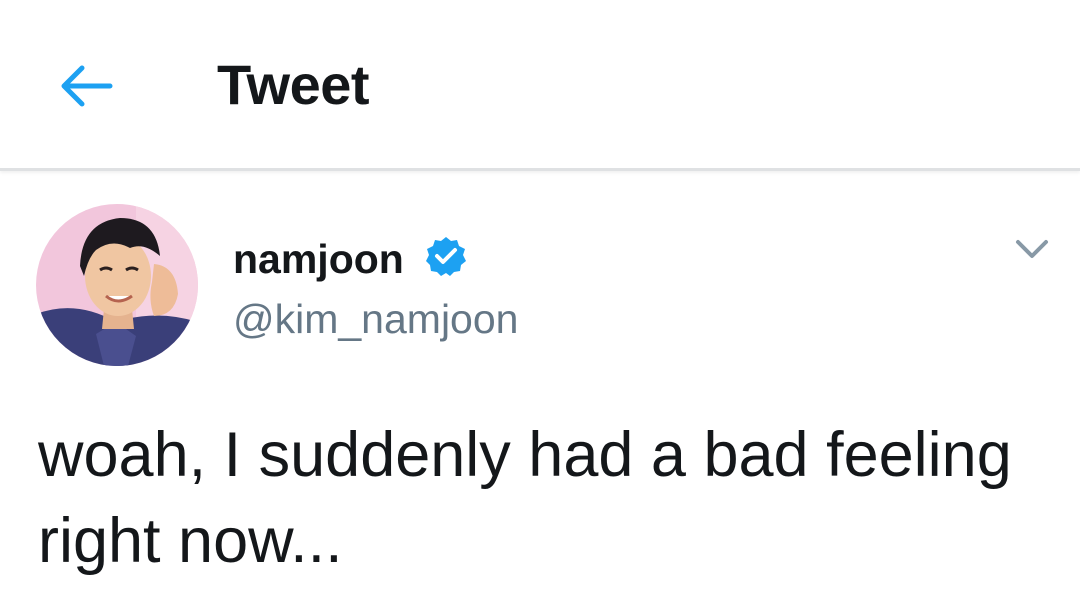 The height and width of the screenshot is (595, 1080). I want to click on back-button, so click(85, 86).